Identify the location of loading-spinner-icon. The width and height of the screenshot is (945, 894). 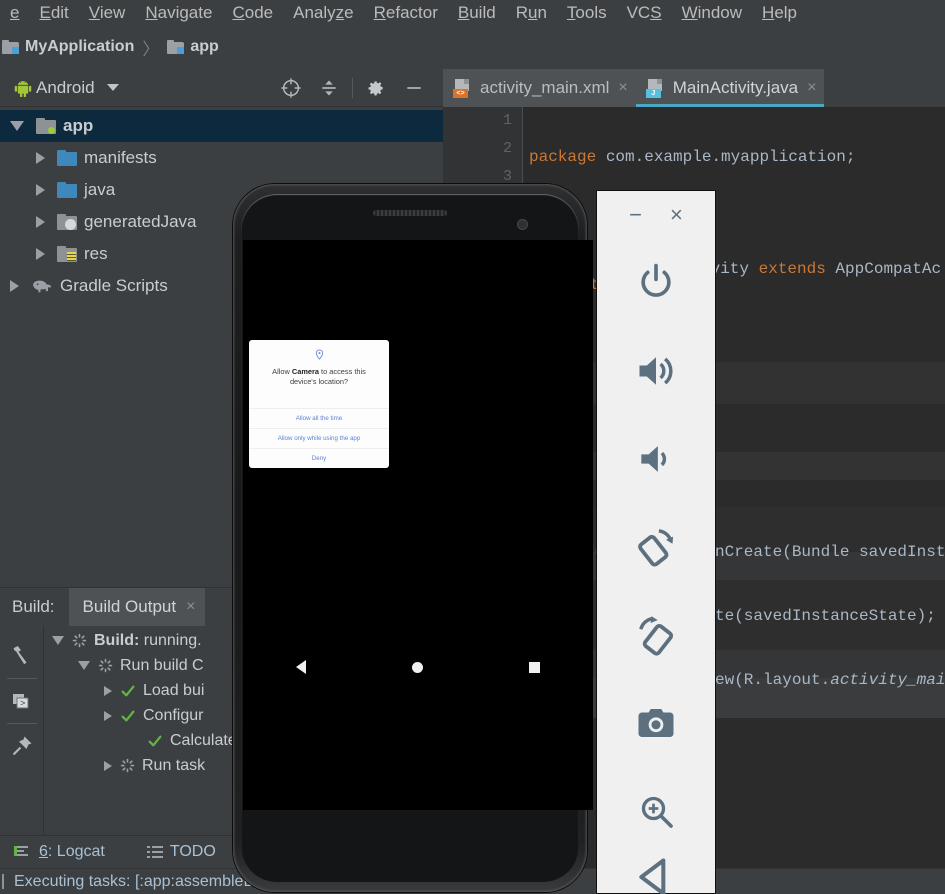
(127, 765).